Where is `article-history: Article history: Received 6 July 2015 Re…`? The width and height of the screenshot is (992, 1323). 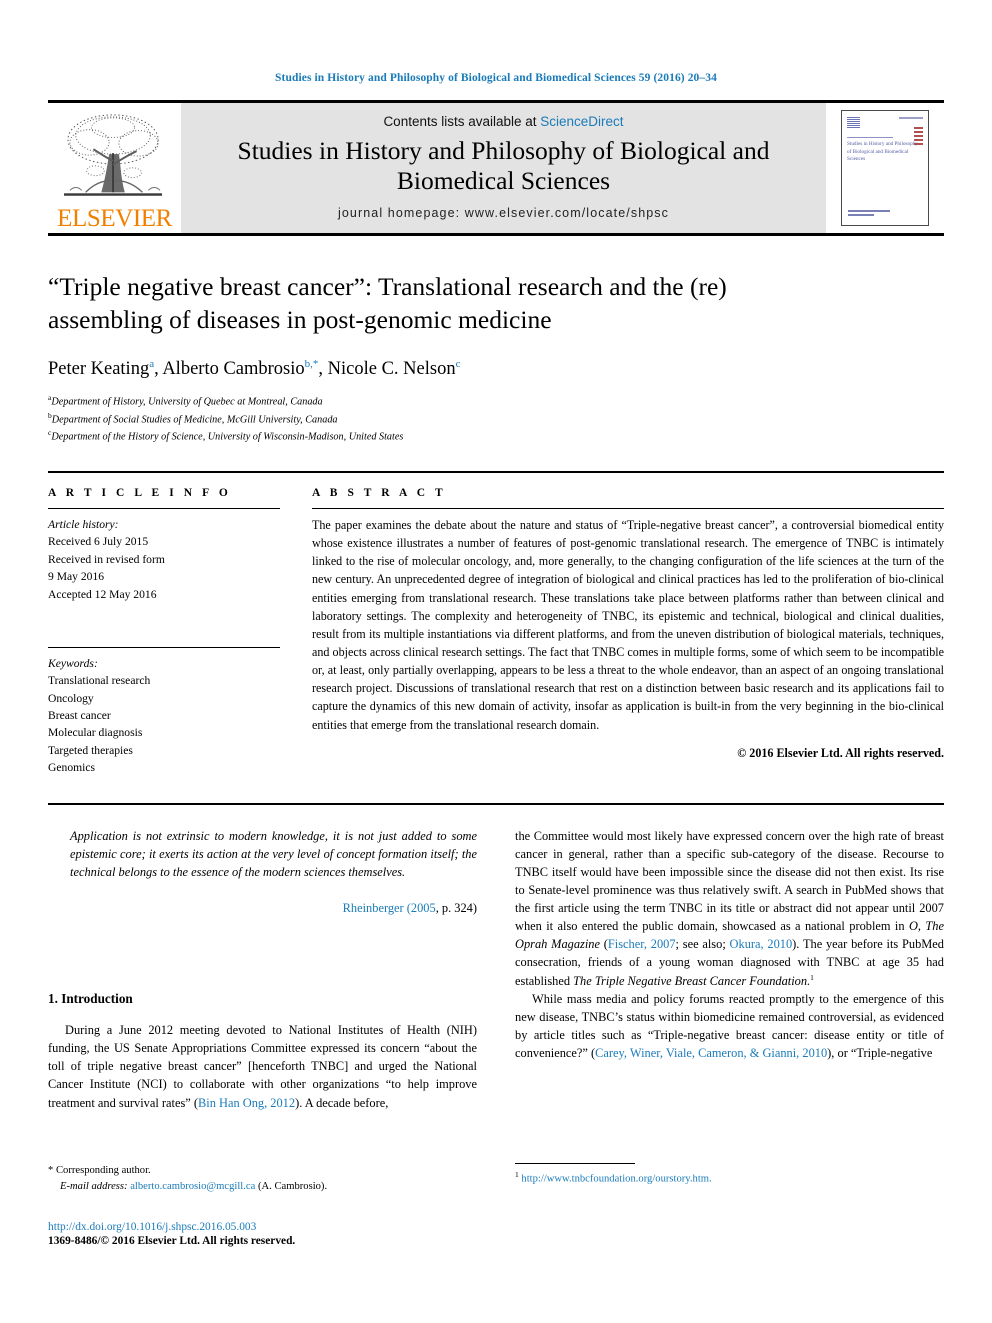
article-history: Article history: Received 6 July 2015 Re… is located at coordinates (164, 559).